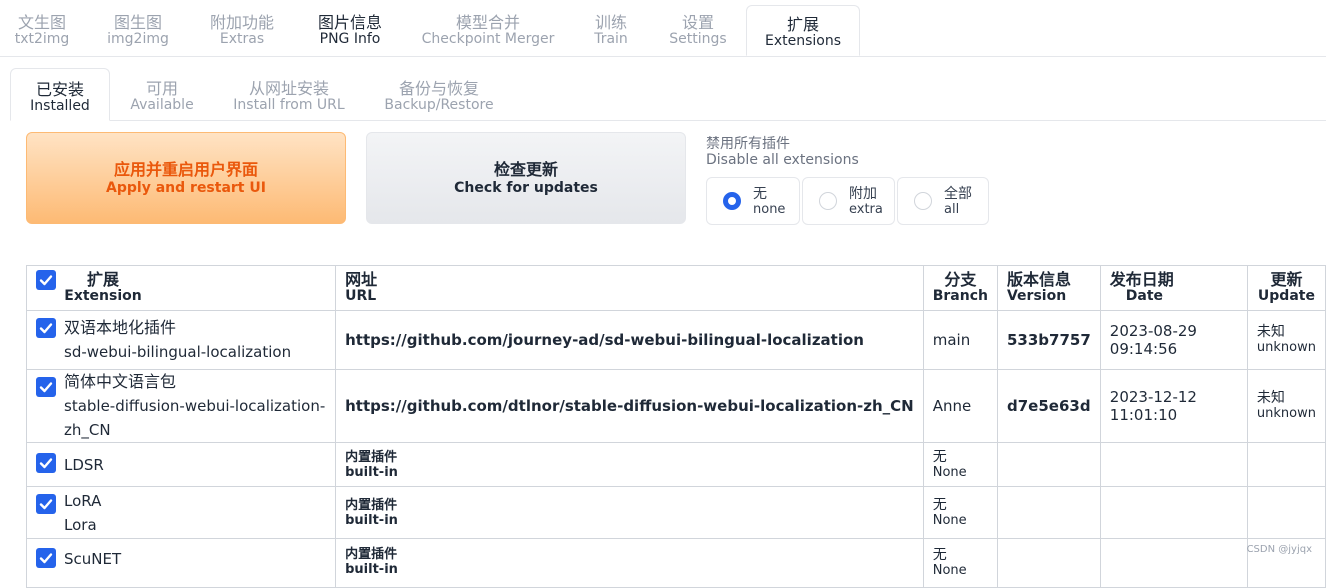 The height and width of the screenshot is (588, 1326). I want to click on tab-checkpoint-merger: 模型合并 Checkpoint Merger, so click(488, 31).